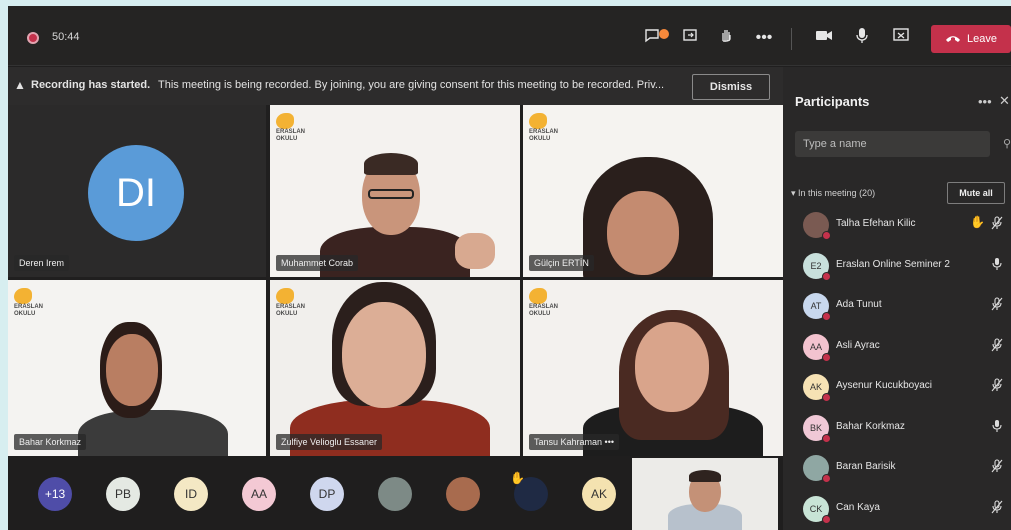 This screenshot has width=1011, height=530. Describe the element at coordinates (817, 509) in the screenshot. I see `avatar: CK` at that location.